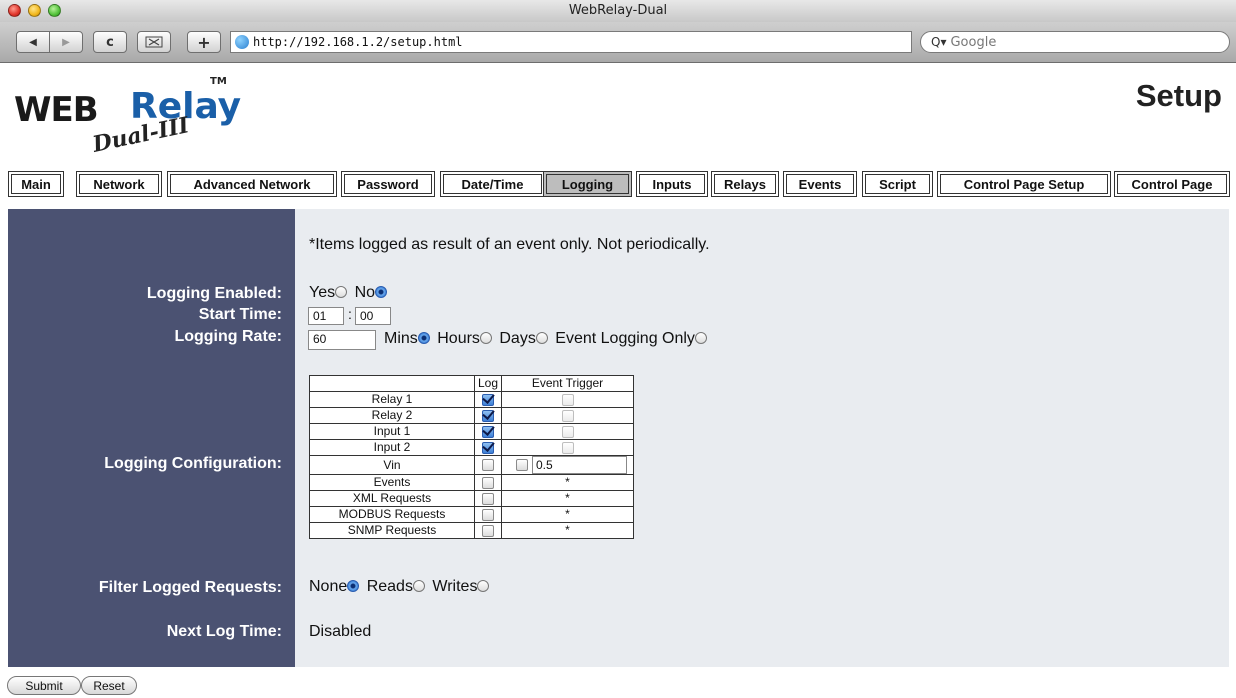 The height and width of the screenshot is (698, 1236). I want to click on filter-writes-radio, so click(483, 586).